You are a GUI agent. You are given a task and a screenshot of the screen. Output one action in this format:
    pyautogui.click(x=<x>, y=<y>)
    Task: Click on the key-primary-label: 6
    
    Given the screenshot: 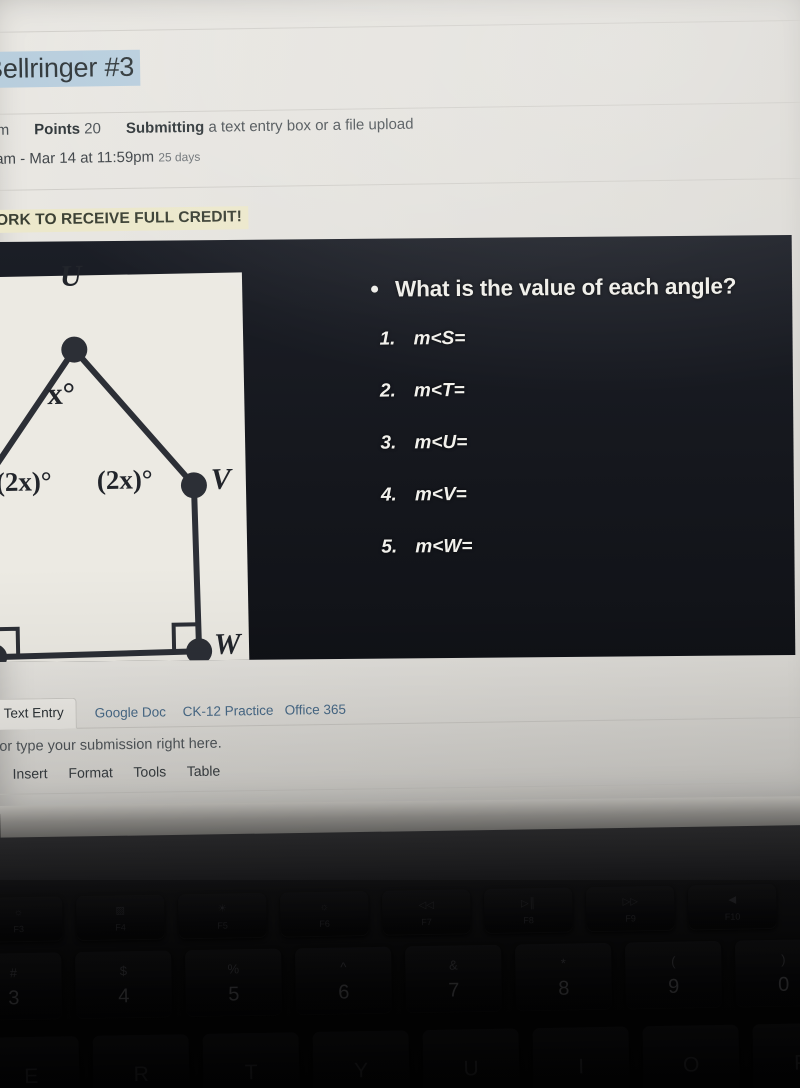 What is the action you would take?
    pyautogui.click(x=344, y=992)
    